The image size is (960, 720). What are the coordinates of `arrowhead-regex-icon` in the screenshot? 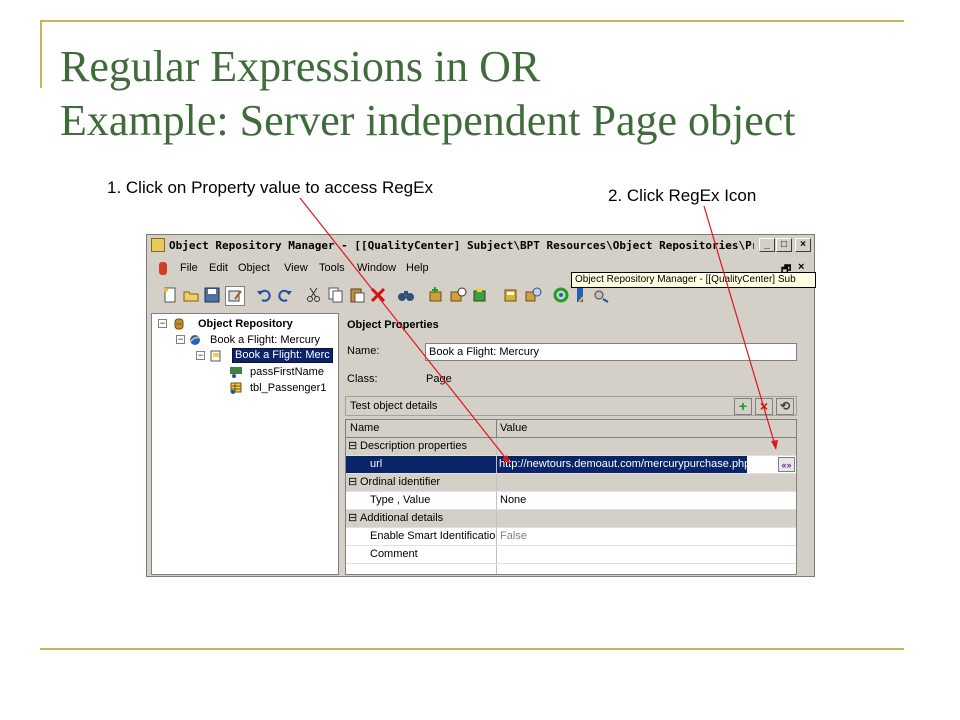 It's located at (774, 445).